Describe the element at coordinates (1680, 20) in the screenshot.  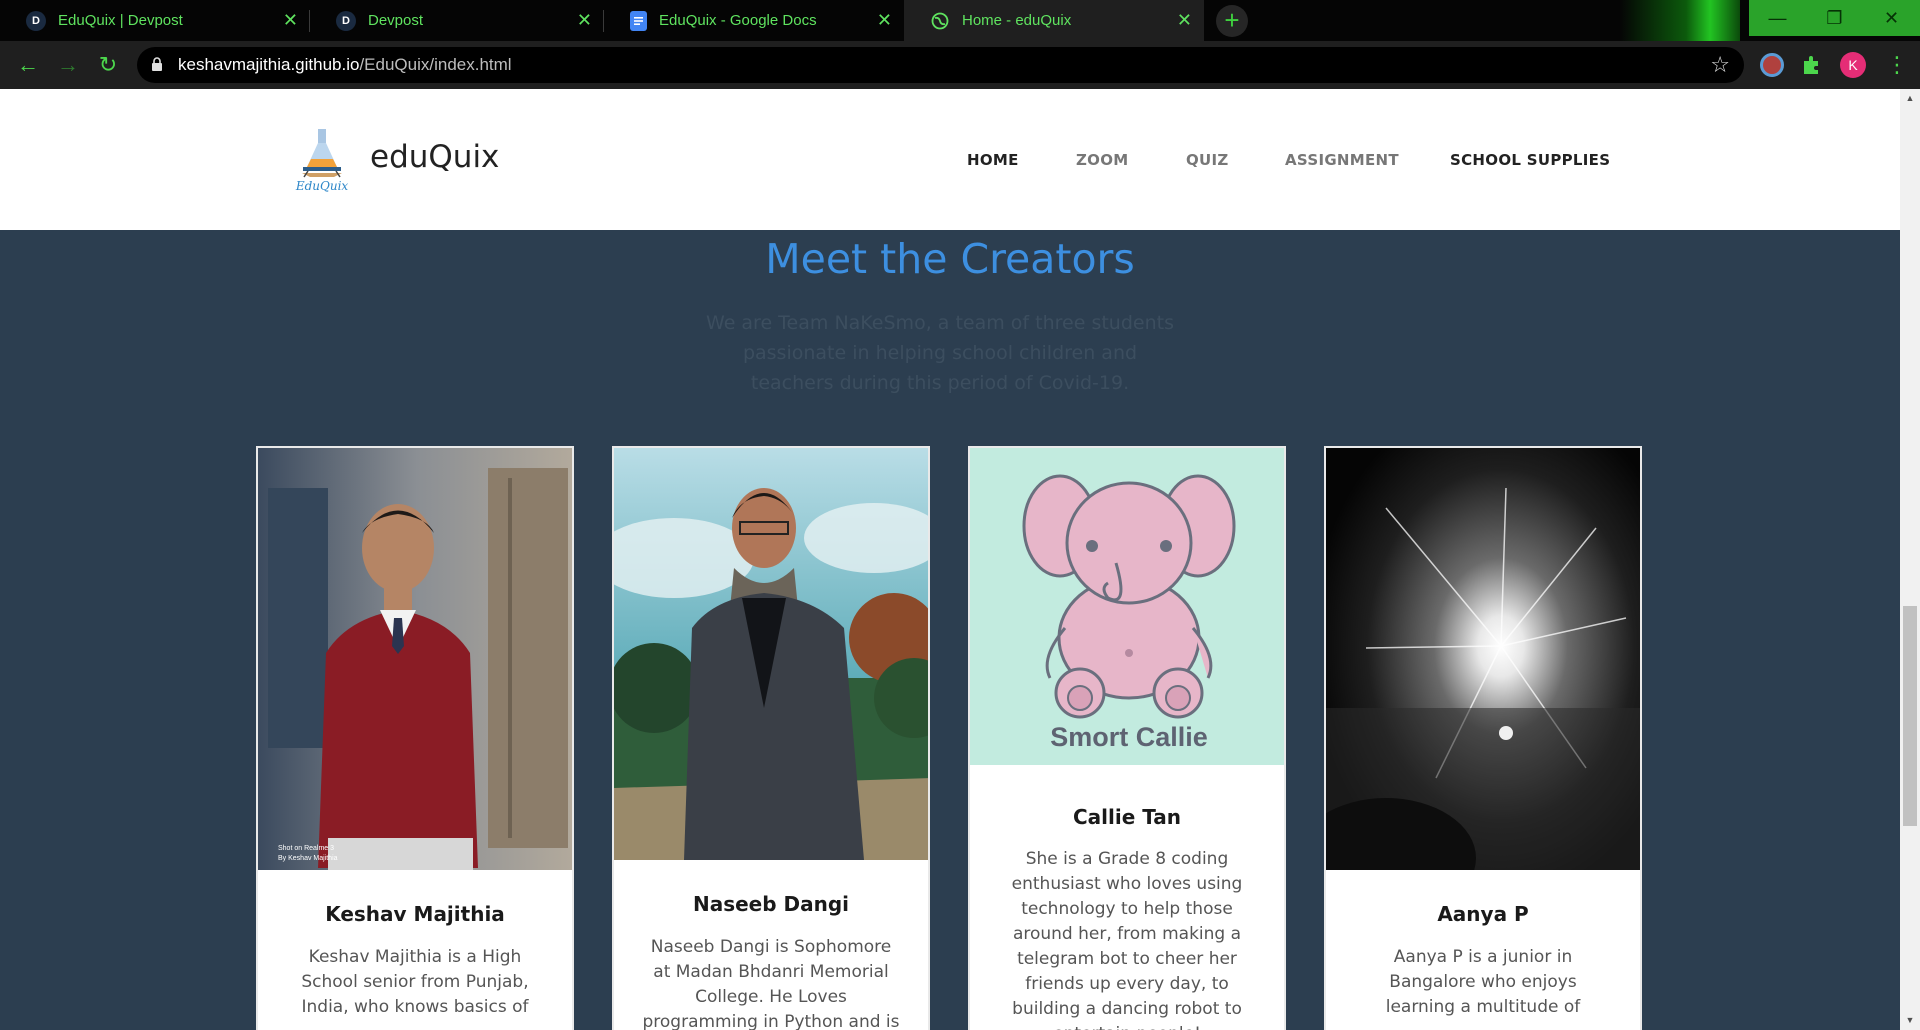
I see `background-glow` at that location.